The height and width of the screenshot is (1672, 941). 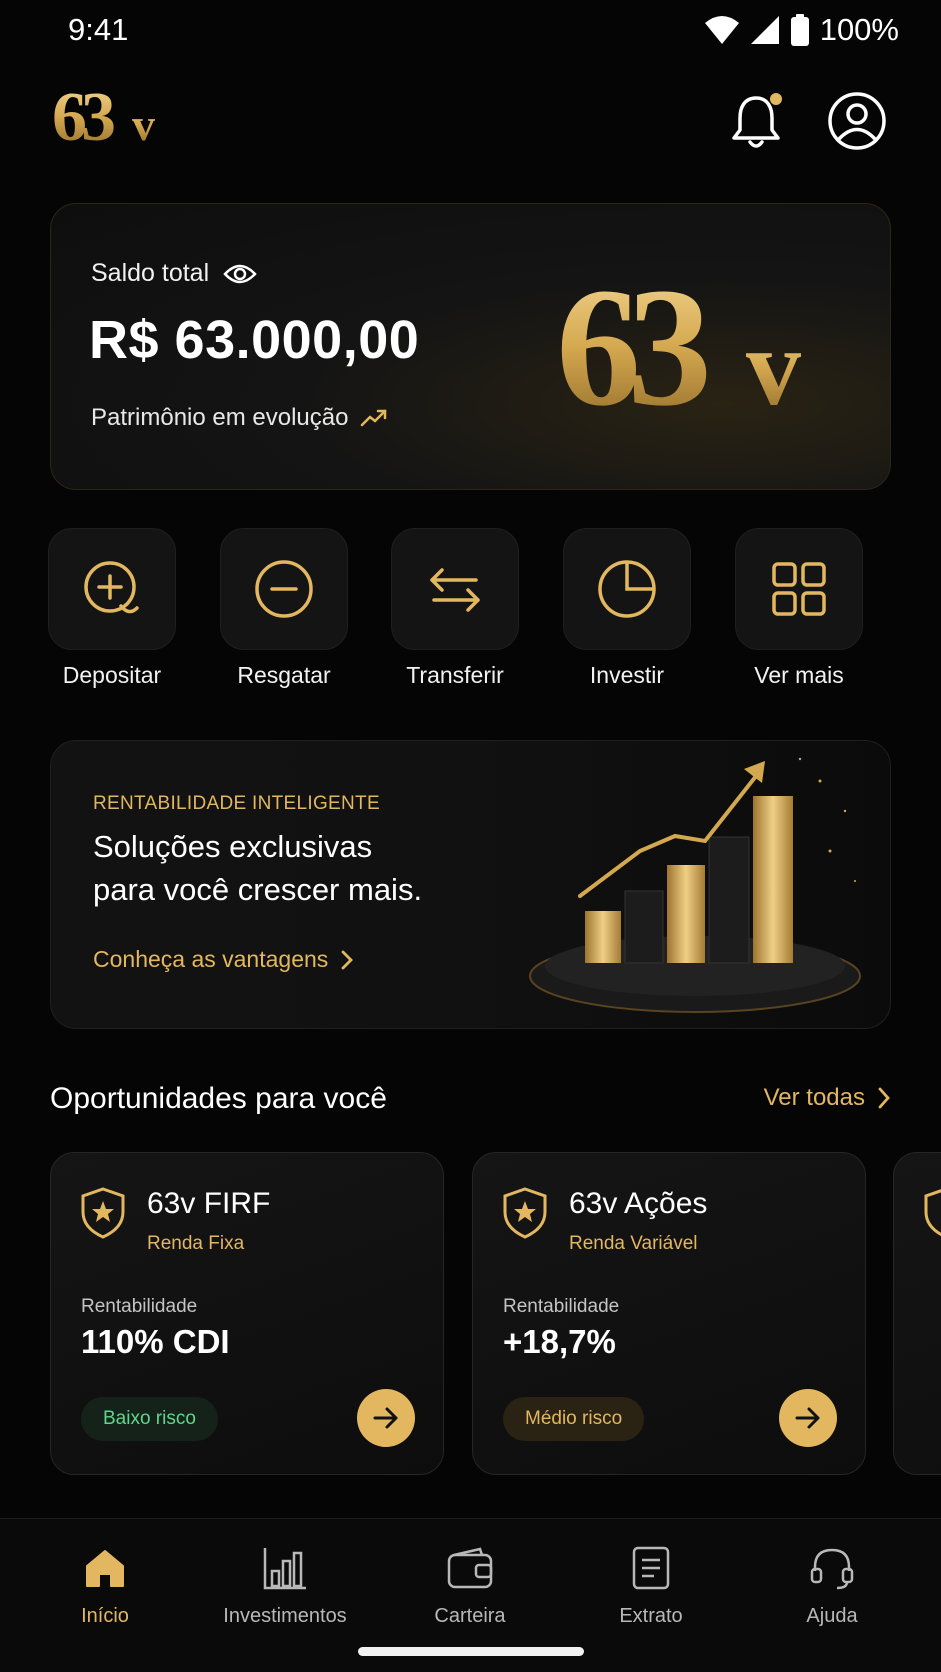 What do you see at coordinates (155, 1341) in the screenshot?
I see `return-value: 110% CDI` at bounding box center [155, 1341].